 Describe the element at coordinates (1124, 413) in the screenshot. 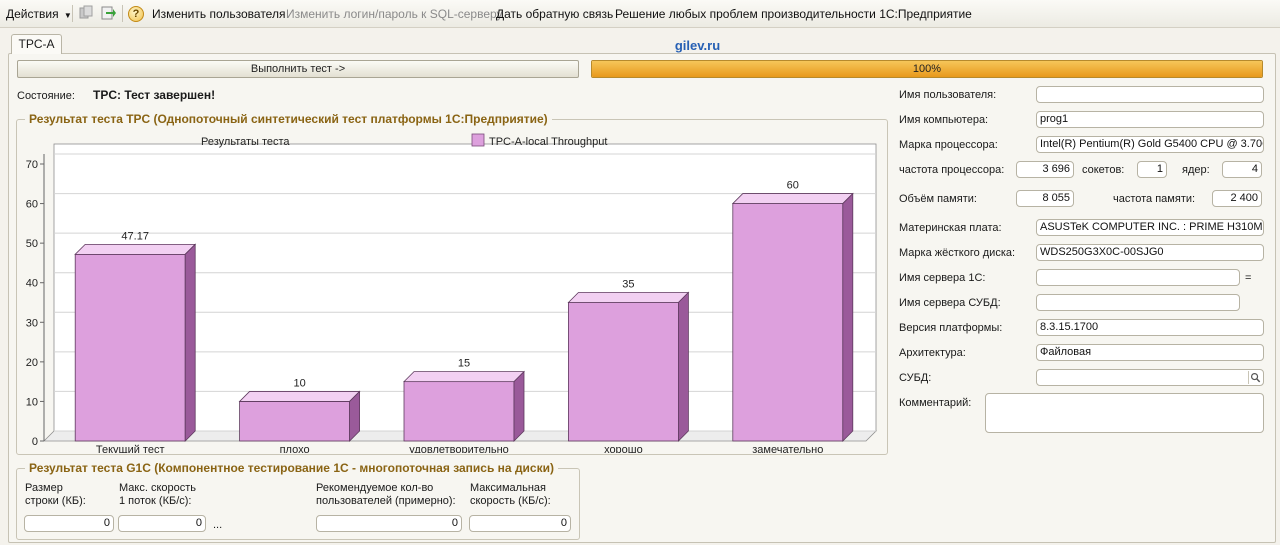

I see `comment-field` at that location.